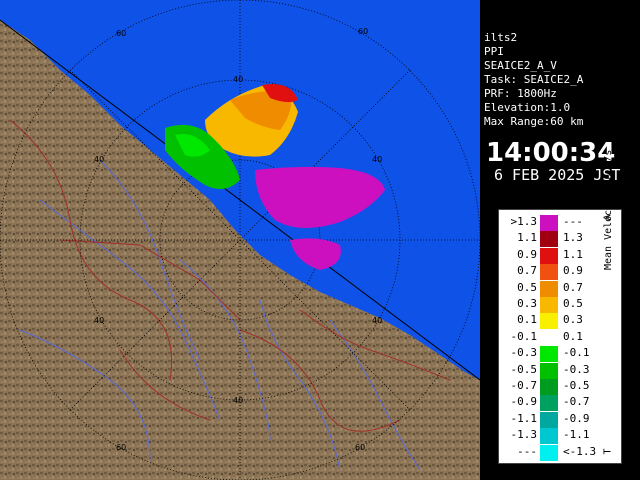  Describe the element at coordinates (377, 159) in the screenshot. I see `ring-label-40-right: 40` at that location.